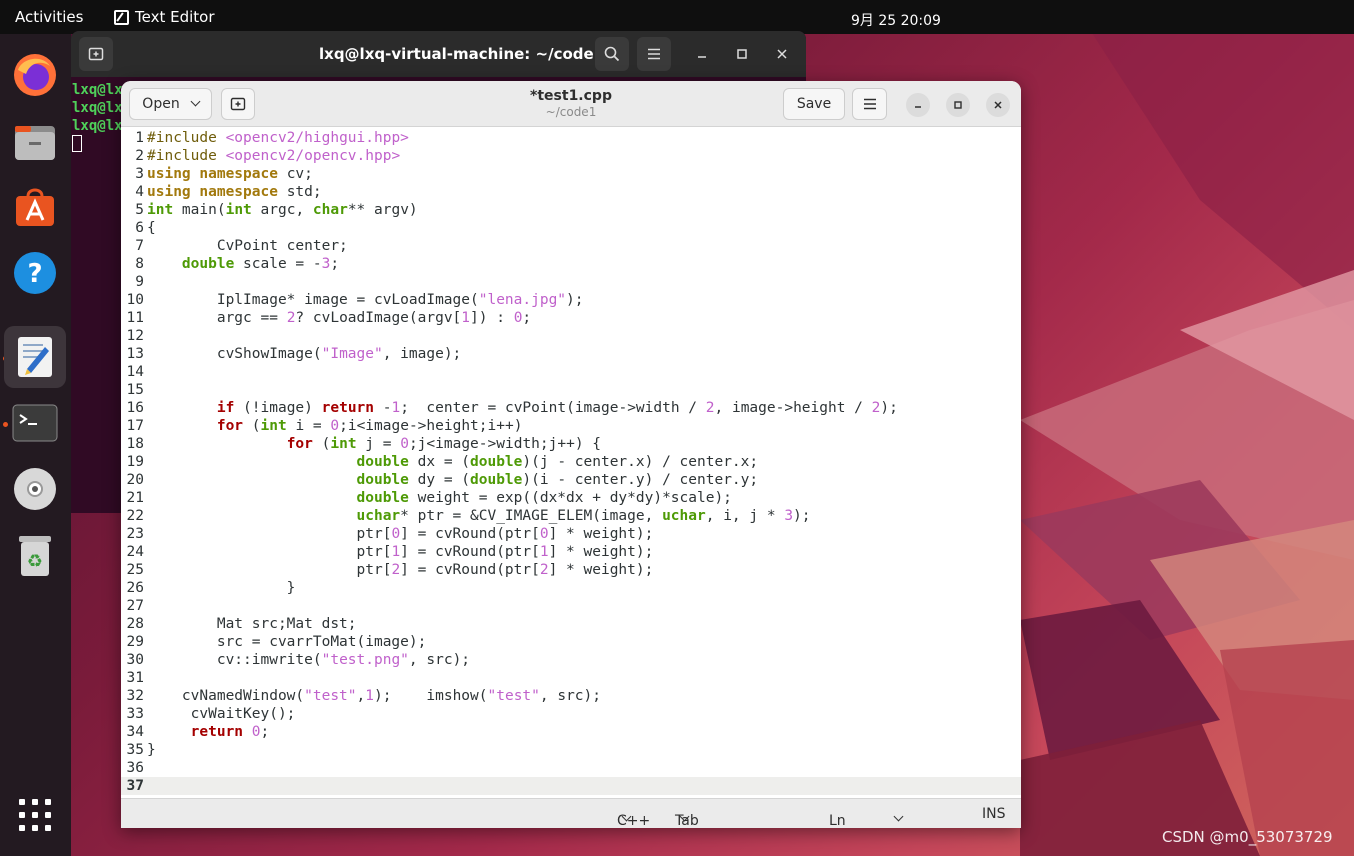 The height and width of the screenshot is (856, 1354). I want to click on code-text: for (int j = 0;j<image->width;j++) {, so click(444, 444).